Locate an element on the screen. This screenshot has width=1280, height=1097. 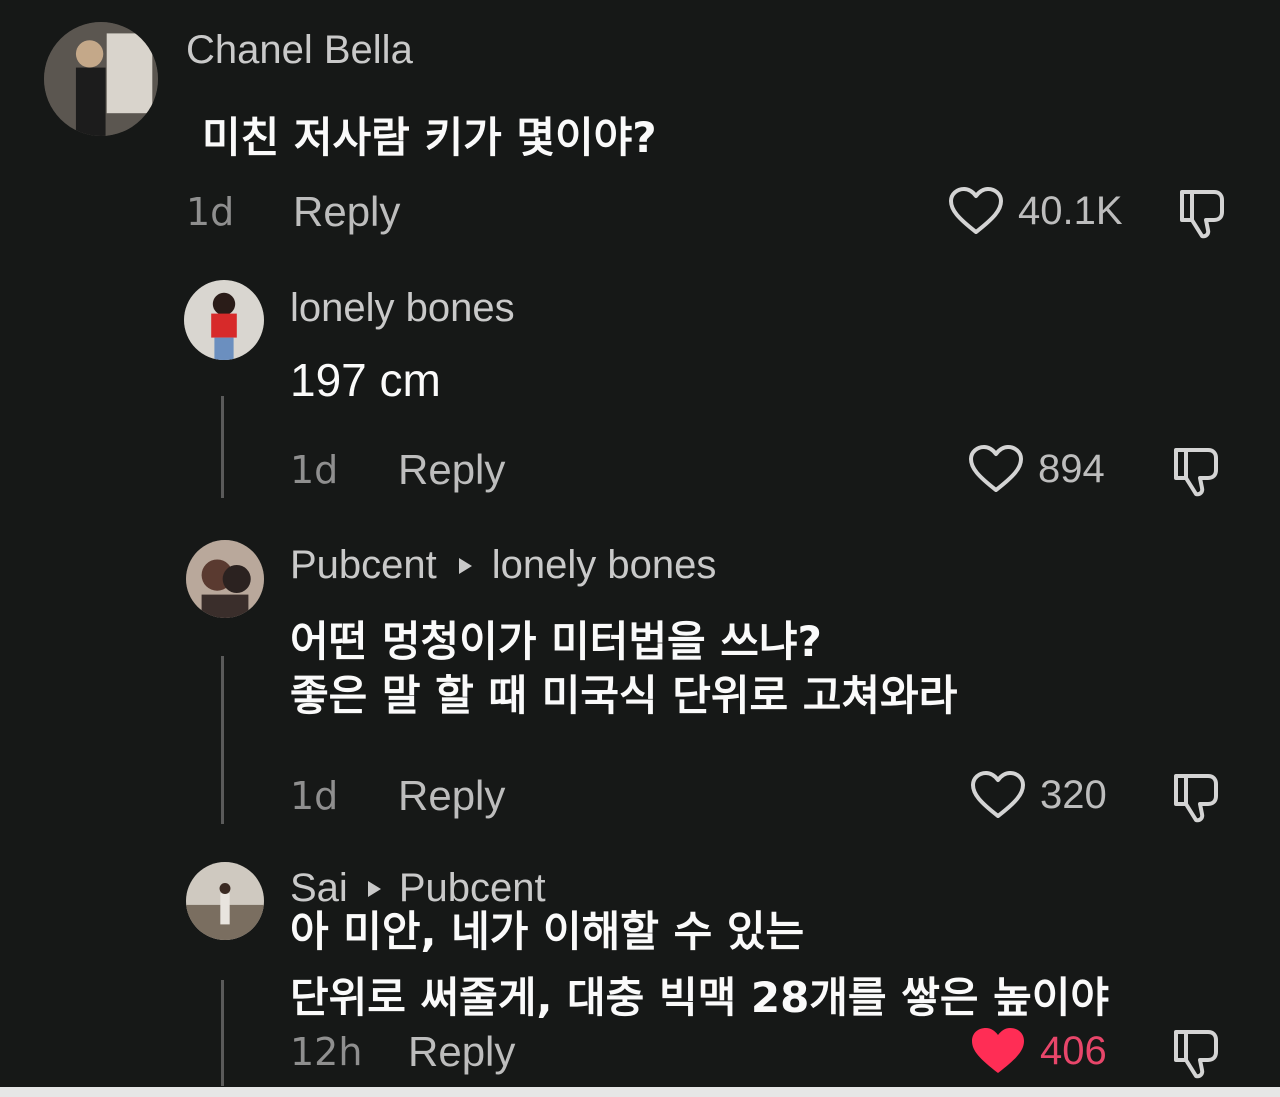
comment-username: Pubcent lonely bones is located at coordinates (503, 565).